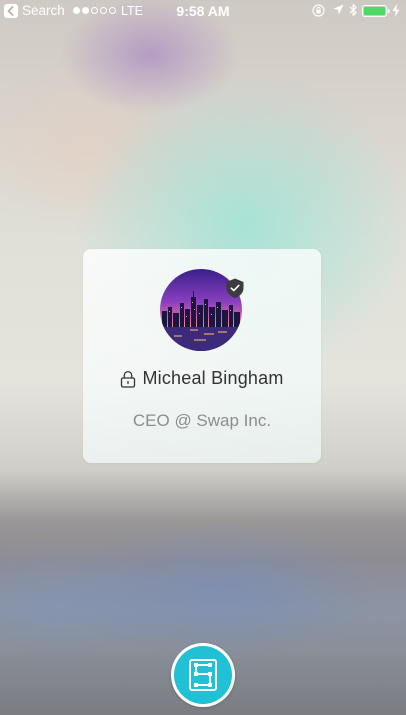  I want to click on status-bar: Search LTE 9:58 AM, so click(203, 11).